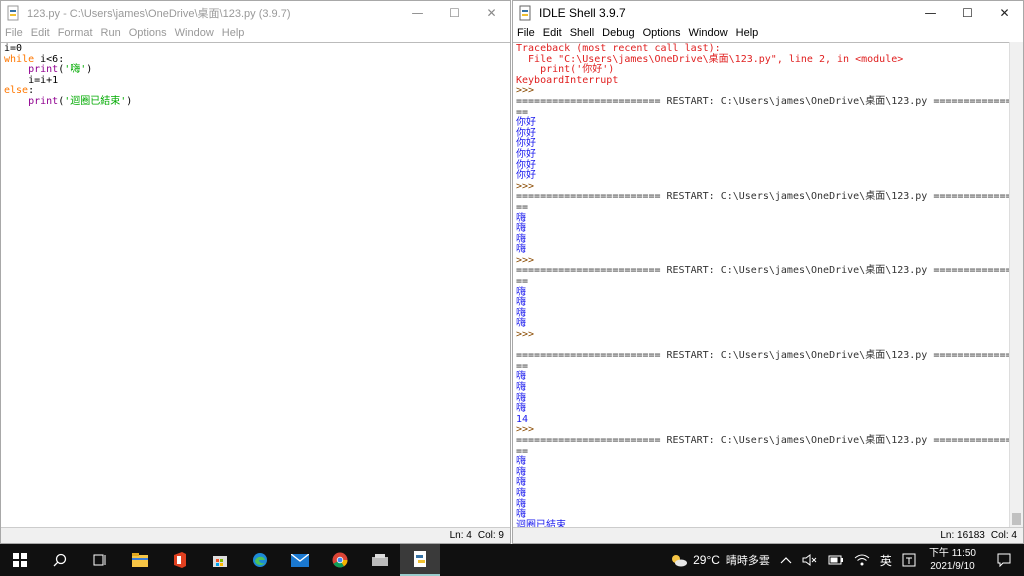 The width and height of the screenshot is (1024, 576). What do you see at coordinates (49, 59) in the screenshot?
I see `code-token: i<6:` at bounding box center [49, 59].